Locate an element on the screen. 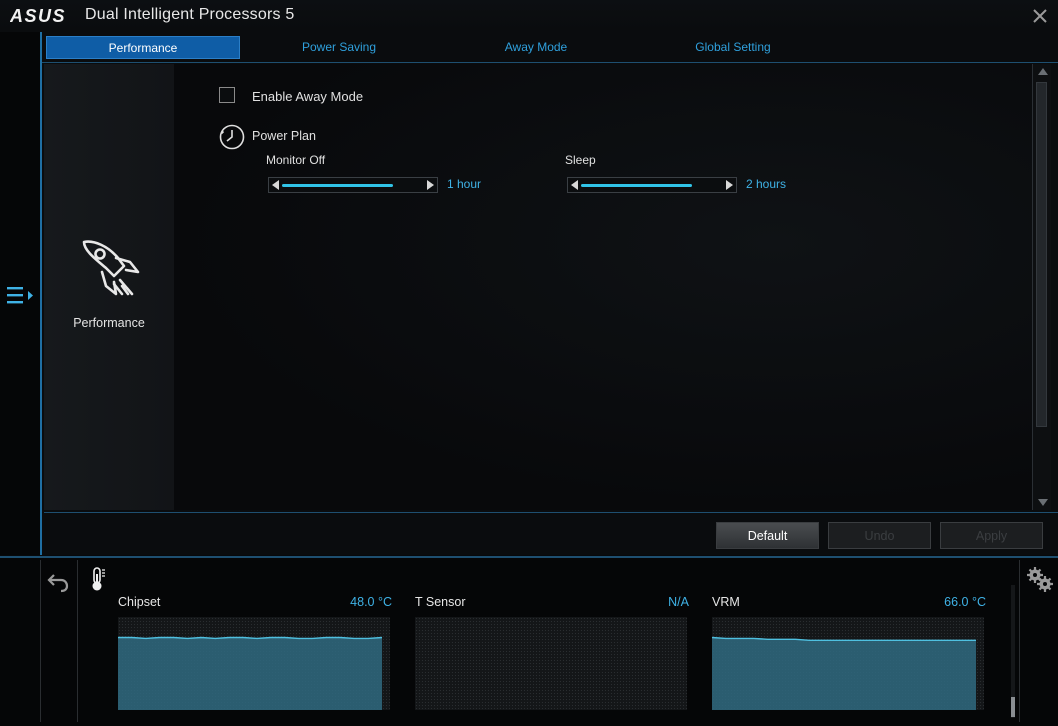 This screenshot has height=726, width=1058. power-plan-label: Power Plan is located at coordinates (284, 136).